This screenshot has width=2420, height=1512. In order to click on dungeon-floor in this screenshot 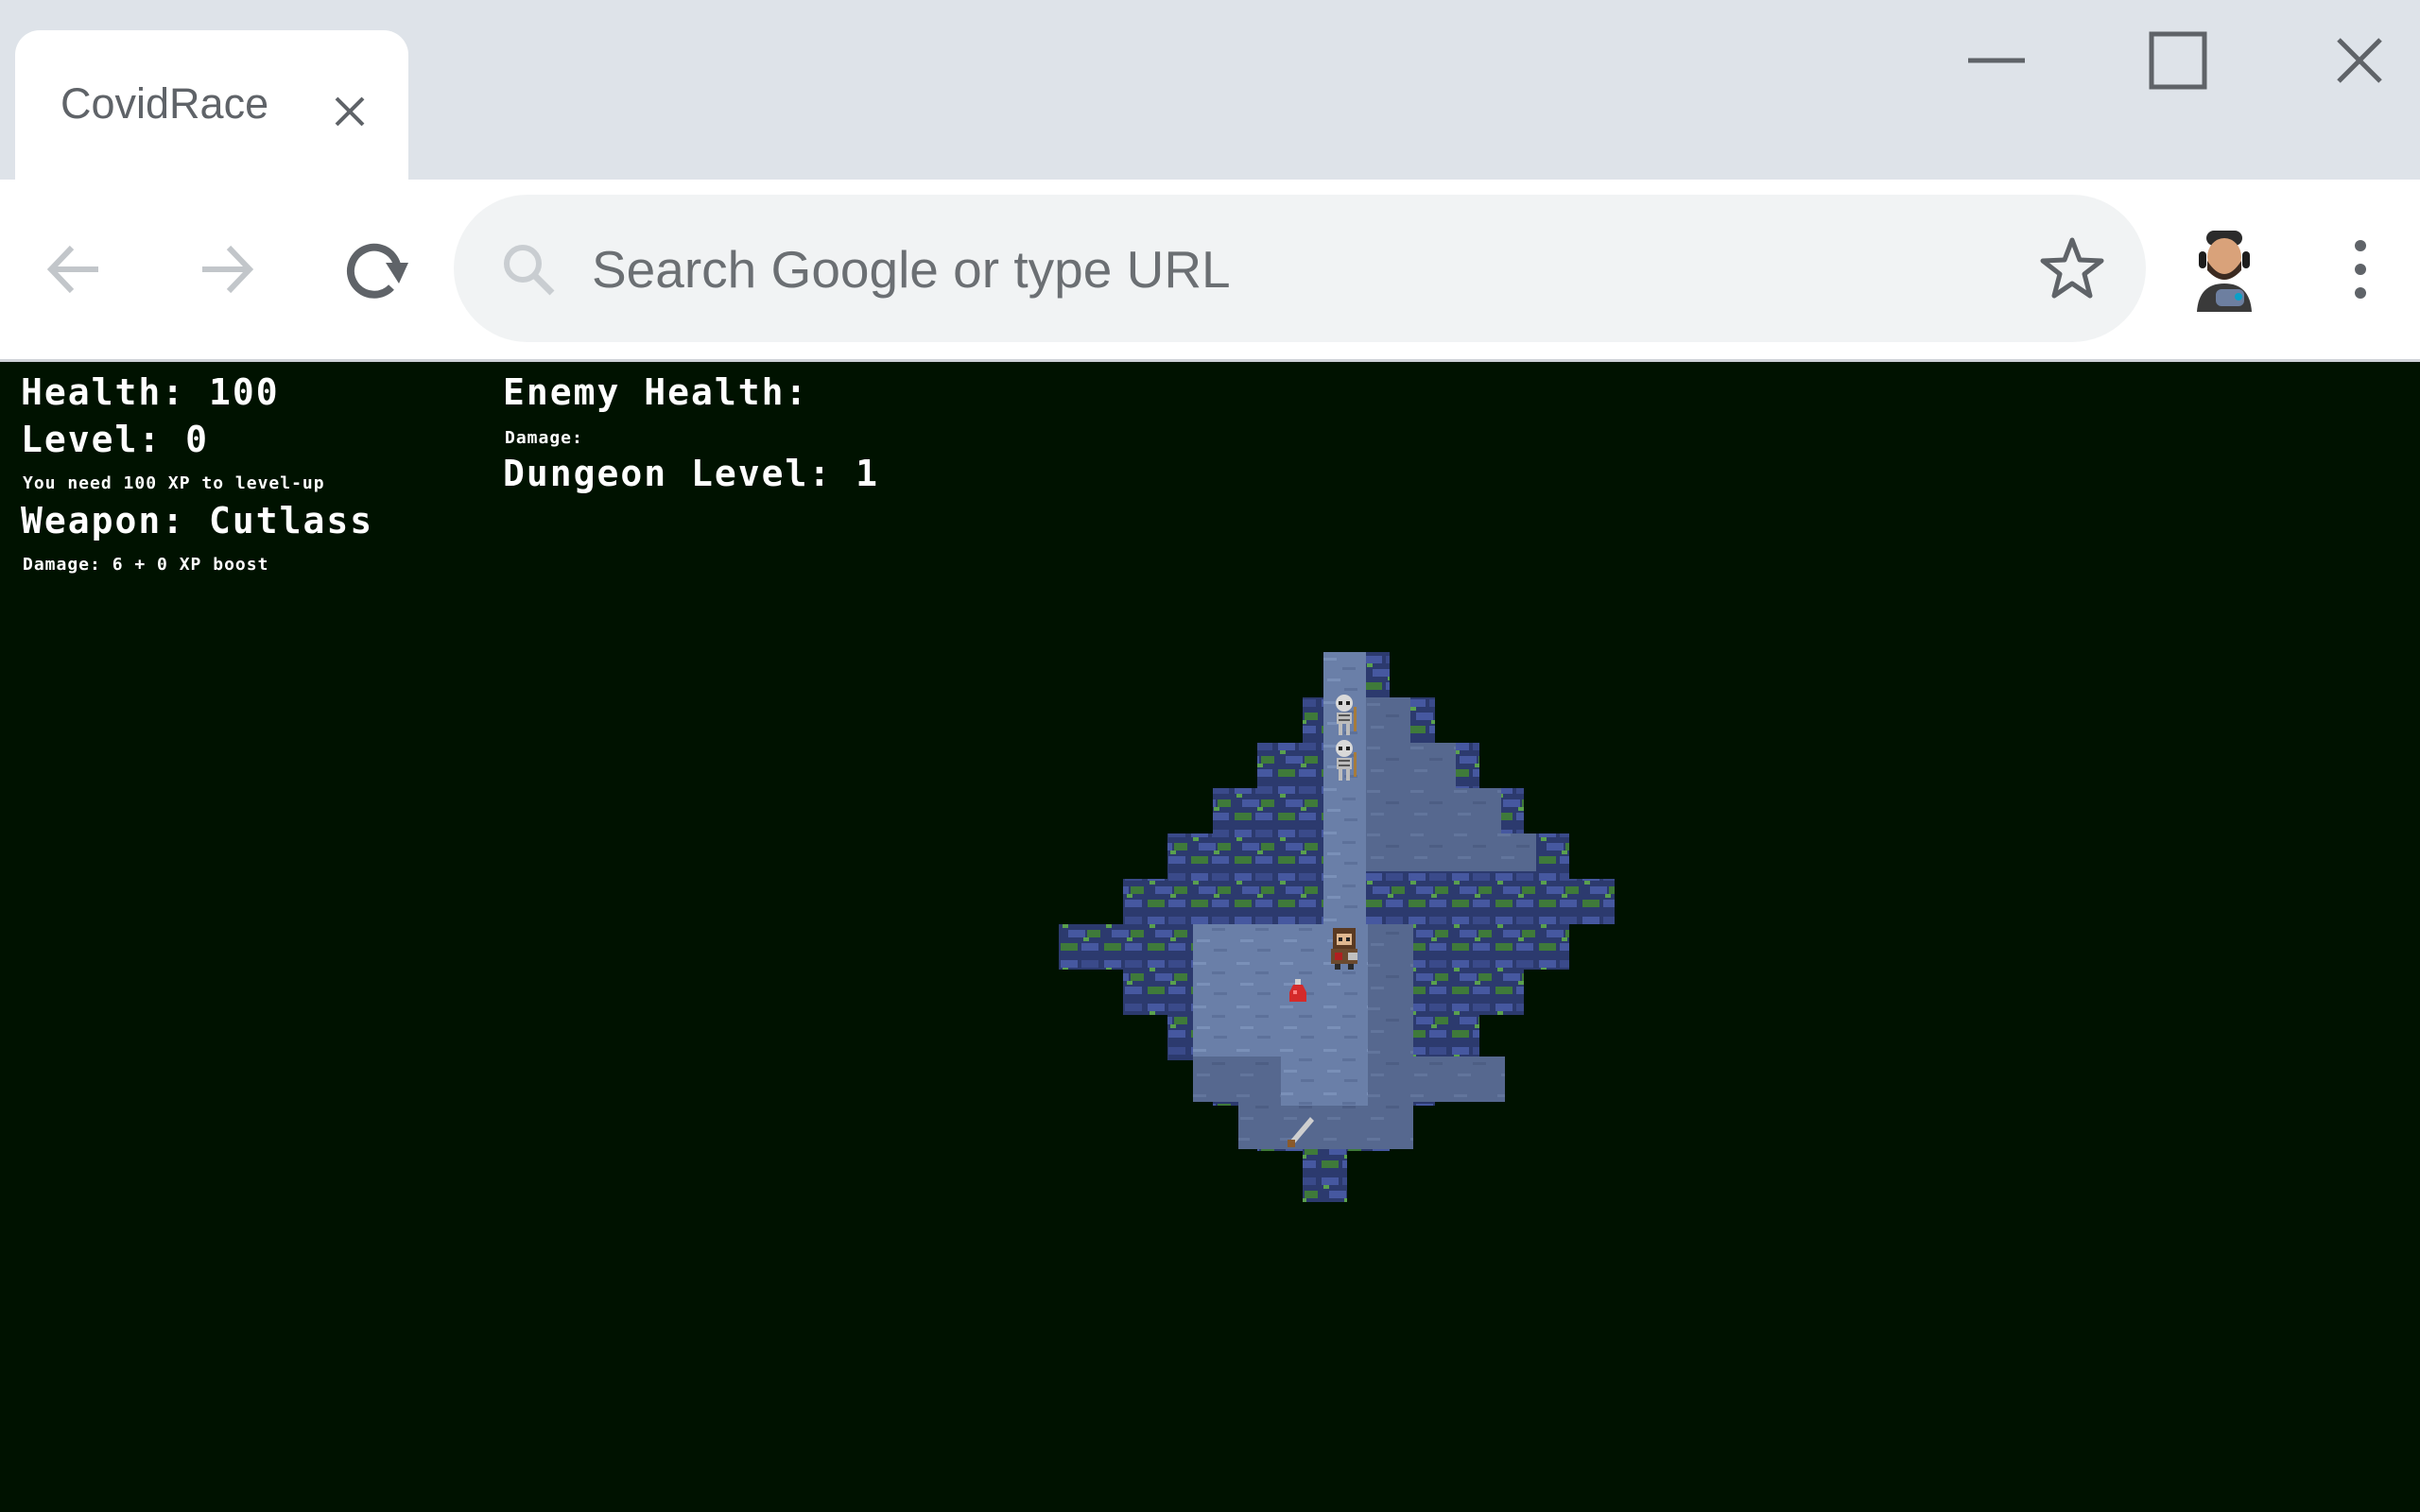, I will do `click(1345, 789)`.